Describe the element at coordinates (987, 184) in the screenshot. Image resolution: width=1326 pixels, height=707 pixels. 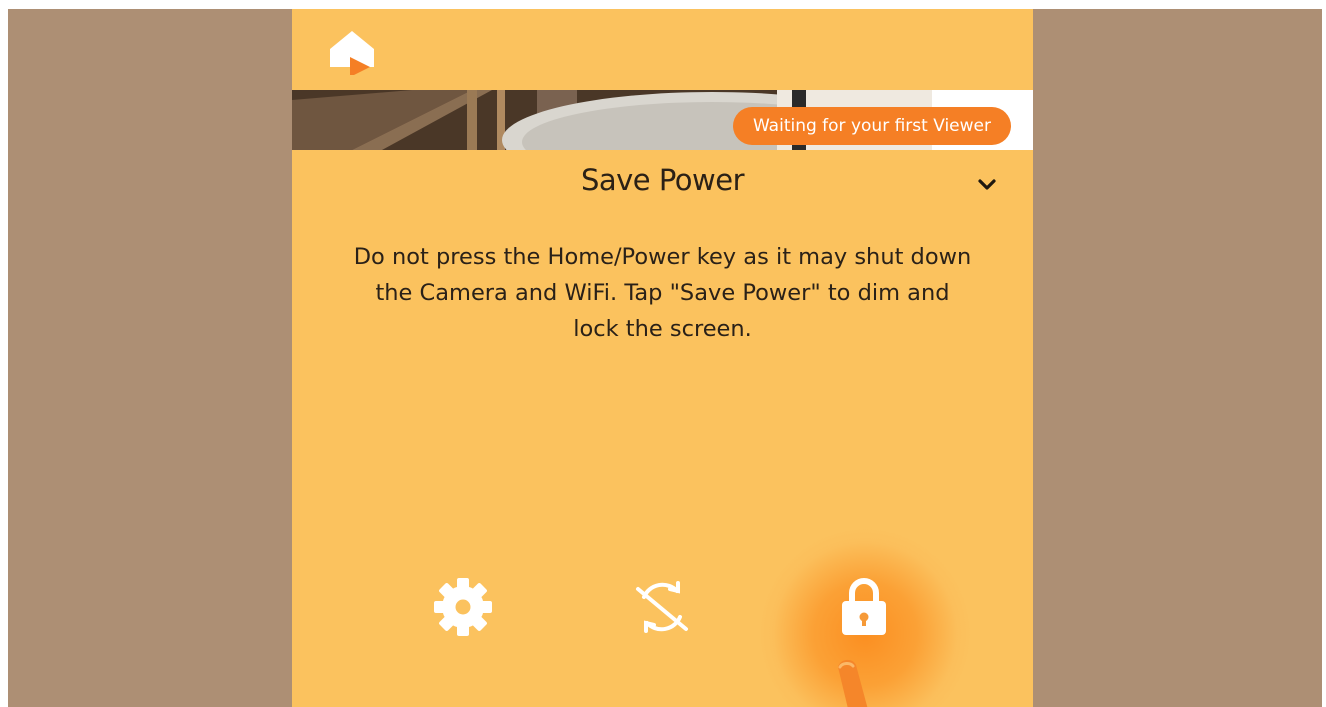
I see `chevron-down-icon` at that location.